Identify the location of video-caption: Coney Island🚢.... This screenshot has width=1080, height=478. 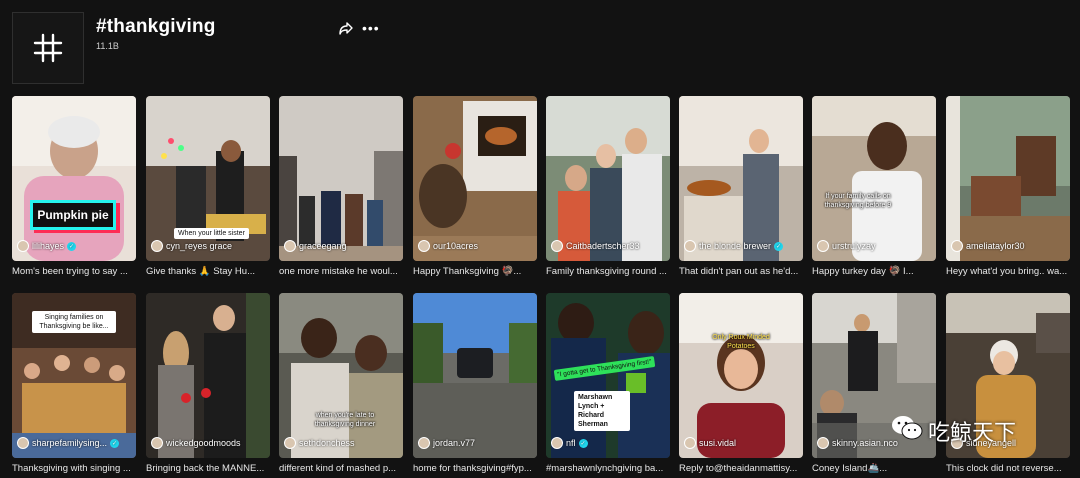
(874, 468).